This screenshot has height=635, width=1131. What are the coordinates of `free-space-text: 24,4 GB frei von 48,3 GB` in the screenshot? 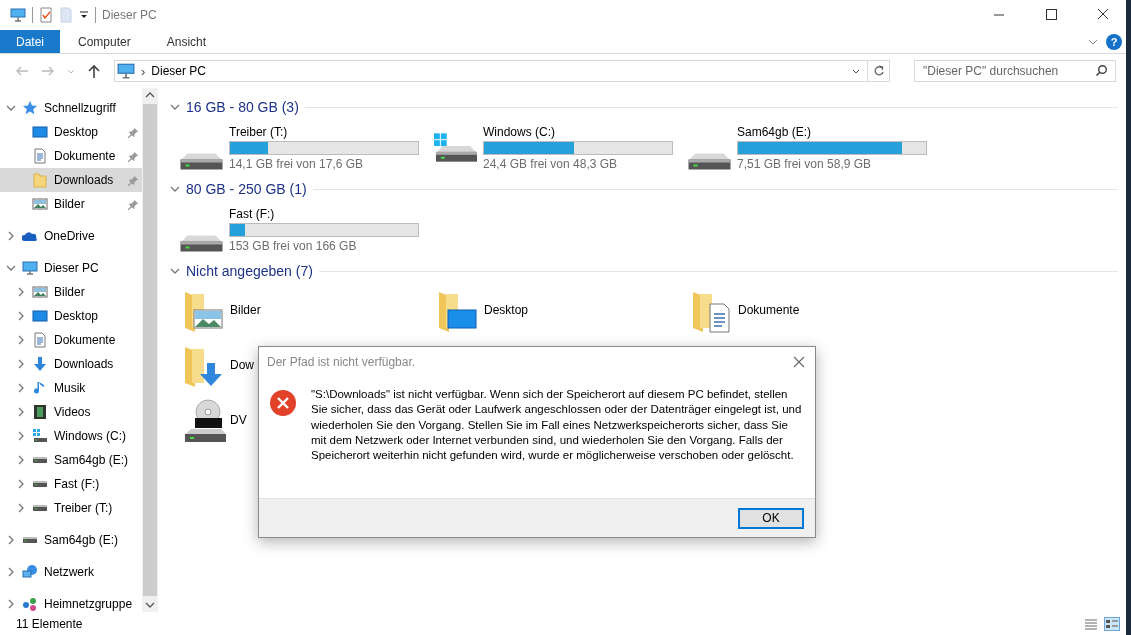 It's located at (551, 164).